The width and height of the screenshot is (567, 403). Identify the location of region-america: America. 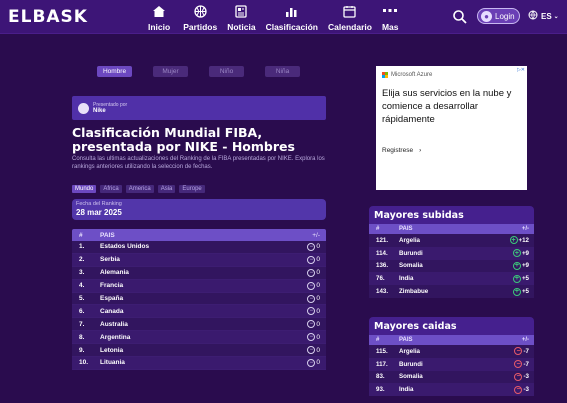
(139, 189).